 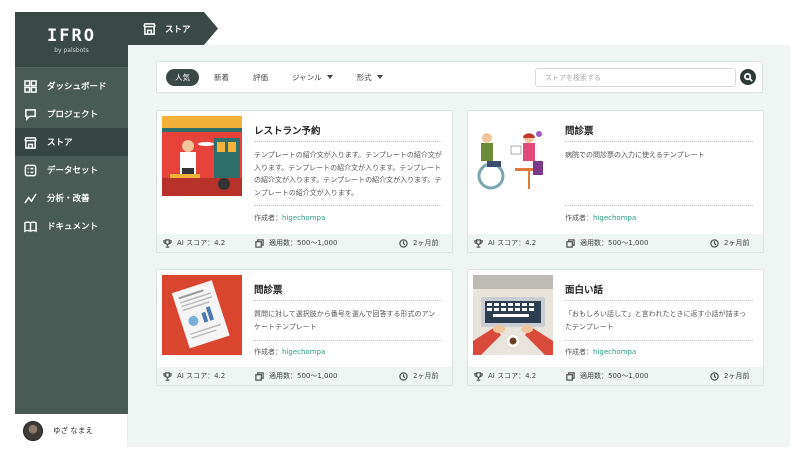 I want to click on breadcrumb-label: ストア, so click(x=178, y=29).